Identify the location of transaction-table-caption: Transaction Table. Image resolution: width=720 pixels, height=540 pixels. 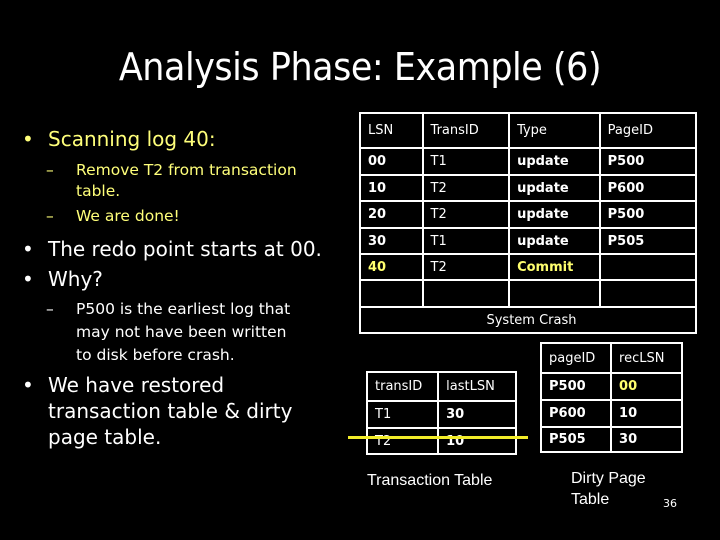
(430, 480).